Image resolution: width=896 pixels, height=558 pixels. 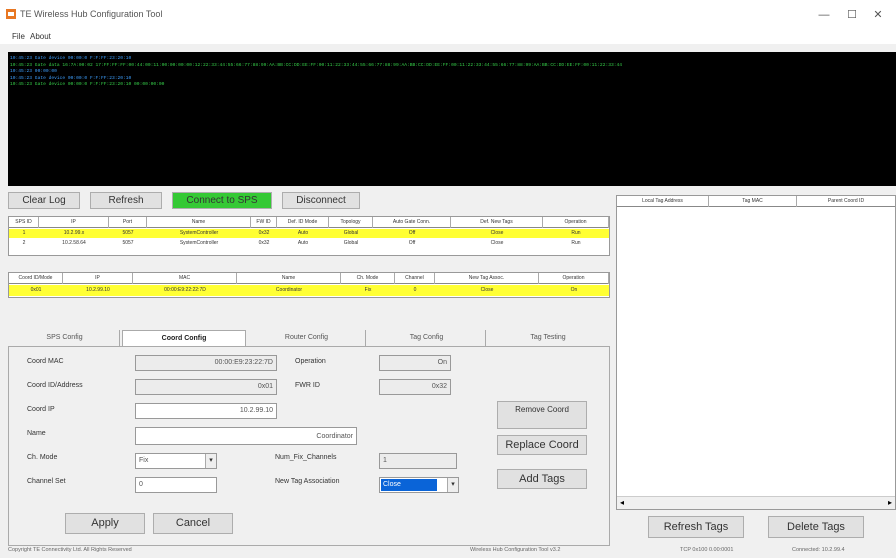 I want to click on table-cell: On, so click(x=574, y=290).